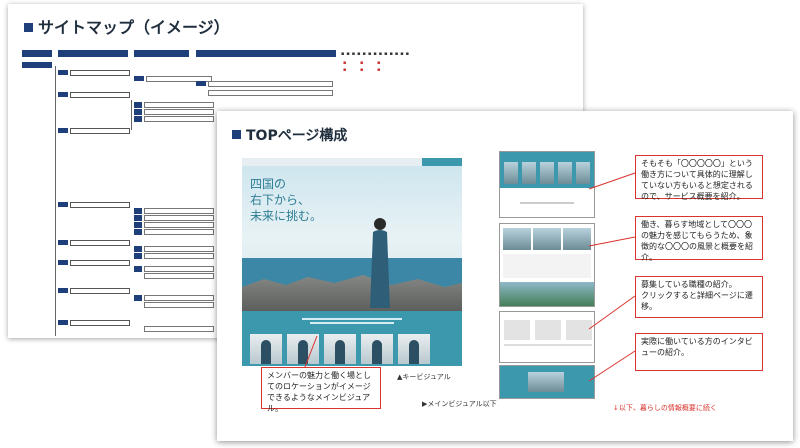 Image resolution: width=800 pixels, height=448 pixels. Describe the element at coordinates (376, 54) in the screenshot. I see `column-header-small: ▪▪▪▪▪▪▪▪▪▪▪▪▪` at that location.